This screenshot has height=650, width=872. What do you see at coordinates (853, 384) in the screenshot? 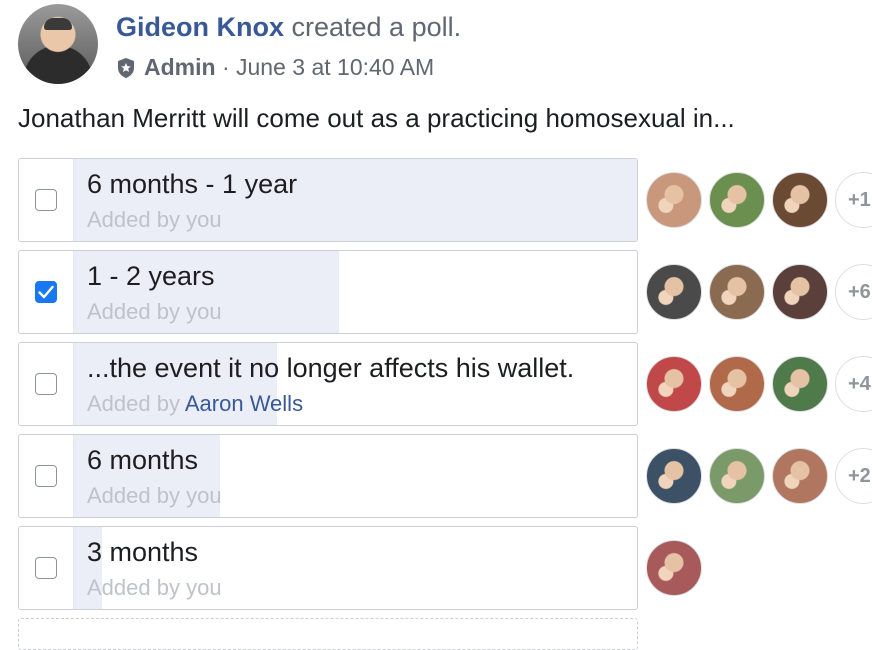
I see `more-voters-button: +4` at bounding box center [853, 384].